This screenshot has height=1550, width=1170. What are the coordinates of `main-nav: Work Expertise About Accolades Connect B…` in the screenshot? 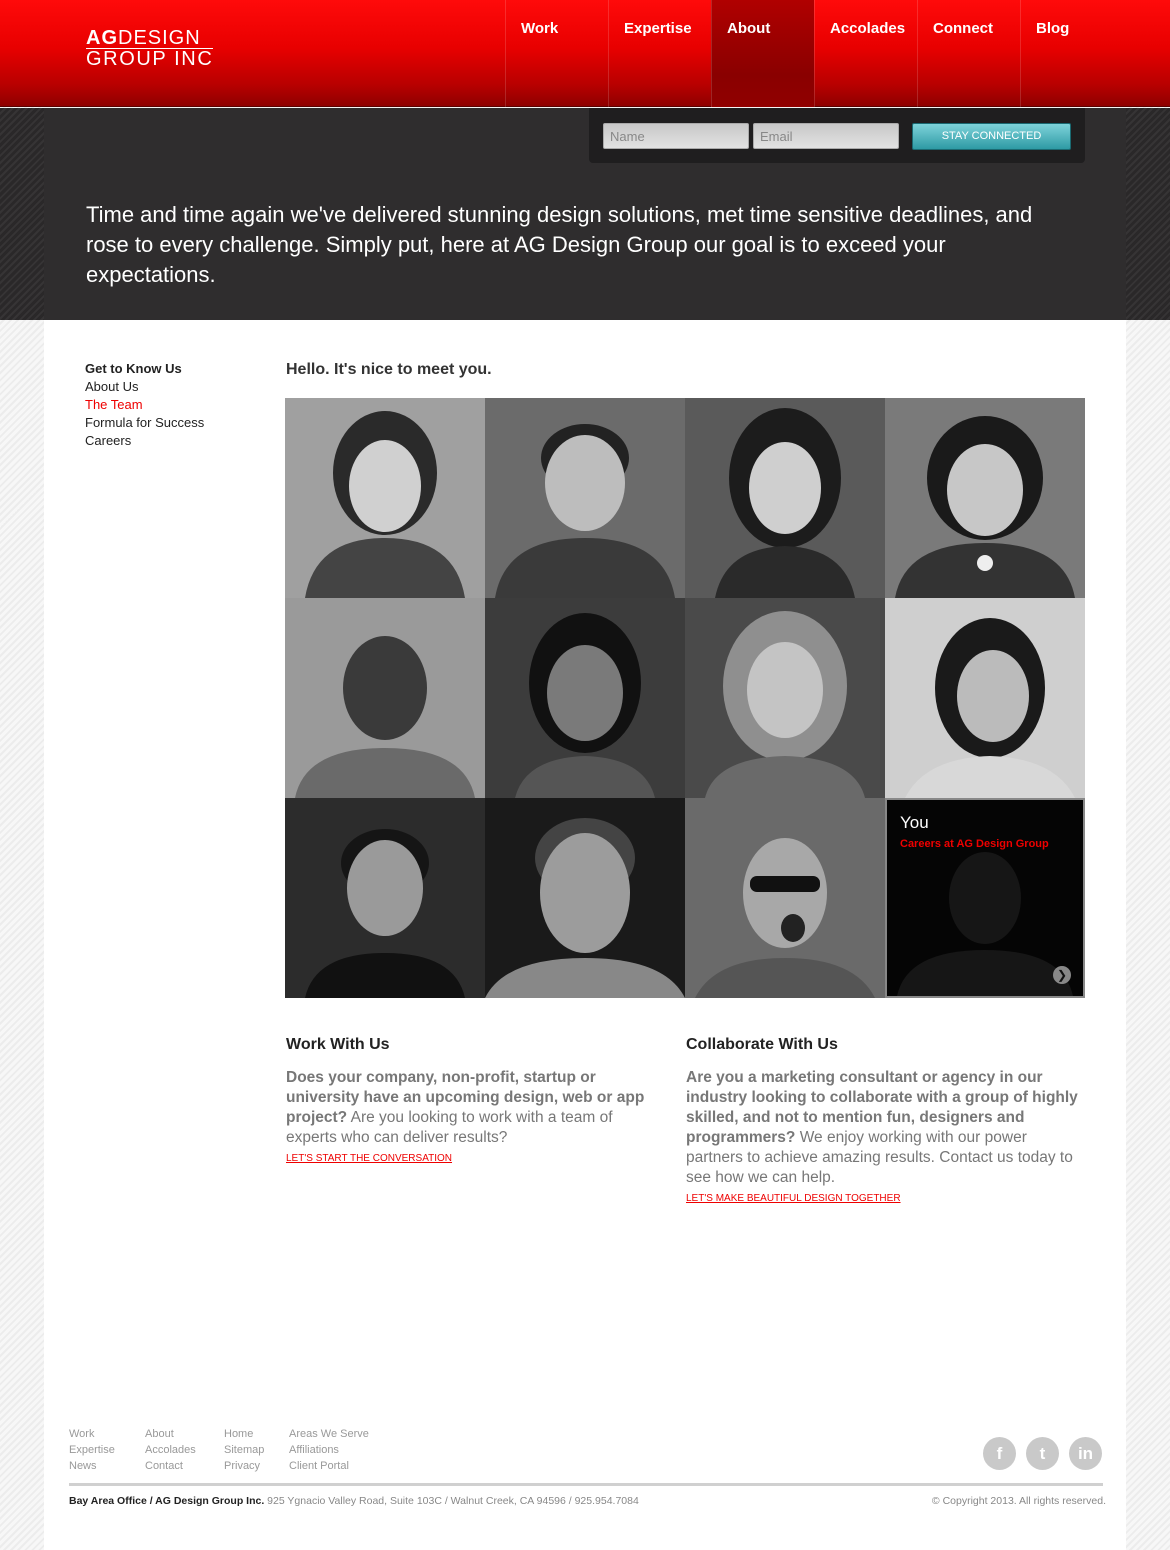 It's located at (814, 53).